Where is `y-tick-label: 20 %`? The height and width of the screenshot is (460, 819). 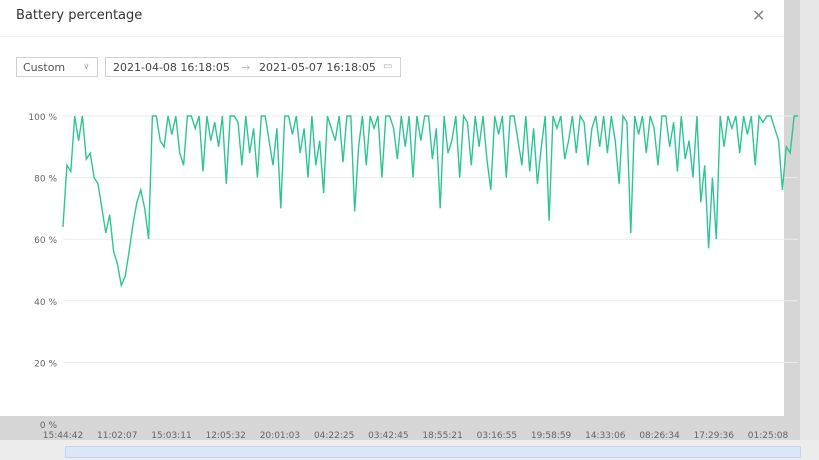 y-tick-label: 20 % is located at coordinates (45, 364).